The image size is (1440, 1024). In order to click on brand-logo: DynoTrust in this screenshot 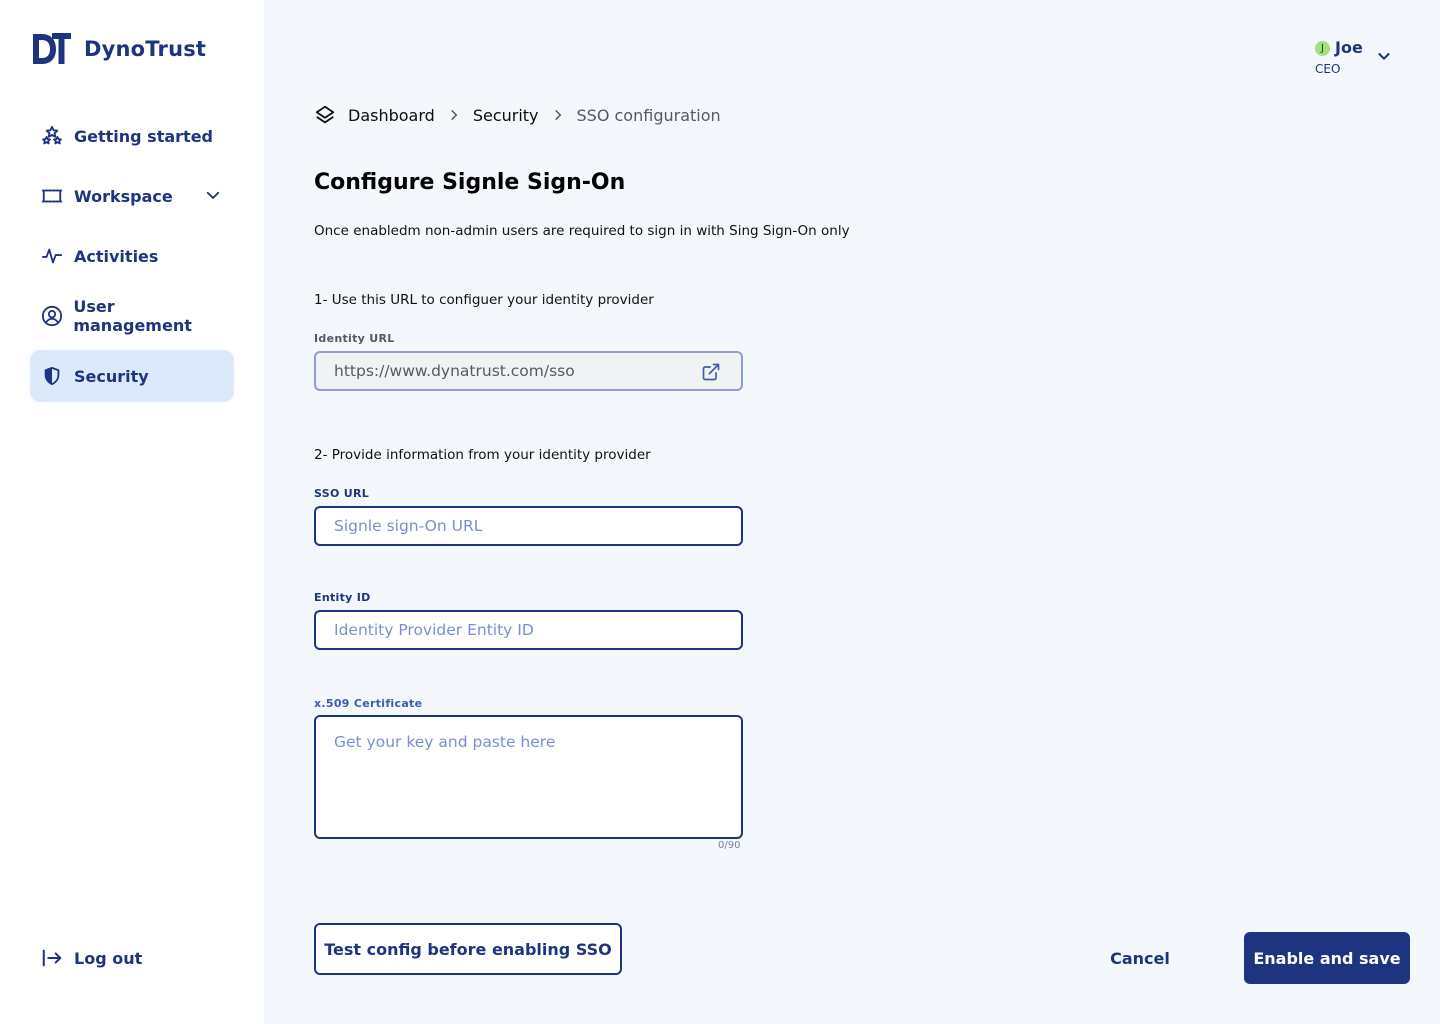, I will do `click(119, 49)`.